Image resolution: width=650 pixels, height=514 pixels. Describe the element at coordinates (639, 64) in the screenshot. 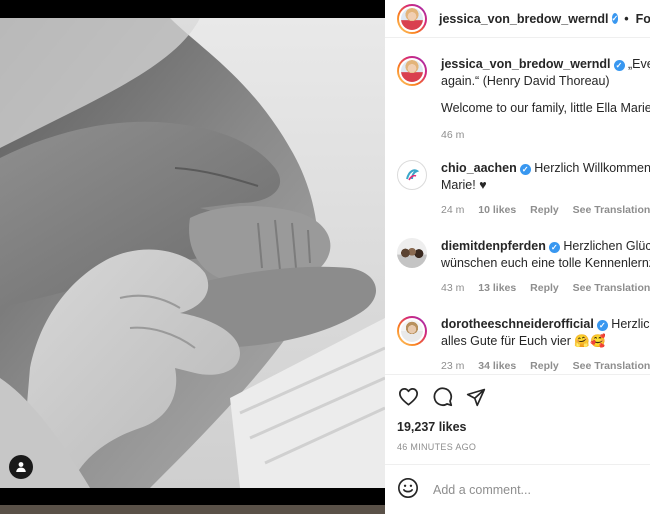

I see `caption-line1: „Every` at that location.